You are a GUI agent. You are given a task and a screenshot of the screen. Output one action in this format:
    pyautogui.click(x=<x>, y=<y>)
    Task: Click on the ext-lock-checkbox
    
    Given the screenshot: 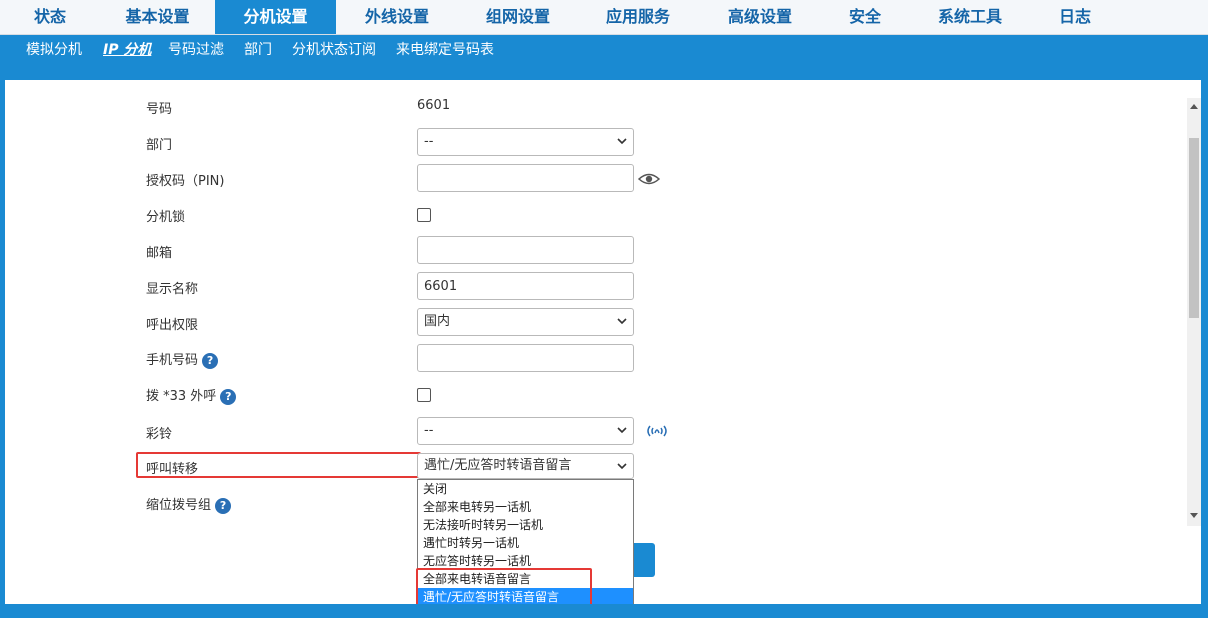 What is the action you would take?
    pyautogui.click(x=424, y=215)
    